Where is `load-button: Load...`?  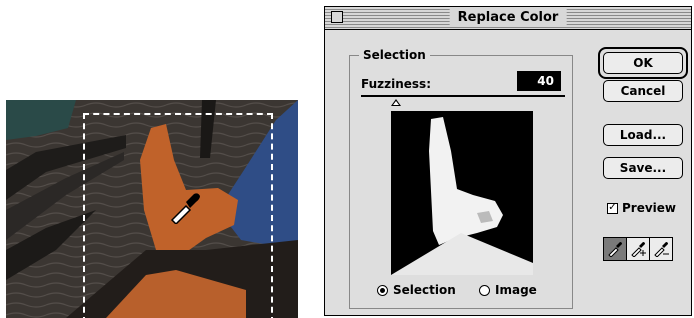 load-button: Load... is located at coordinates (643, 135).